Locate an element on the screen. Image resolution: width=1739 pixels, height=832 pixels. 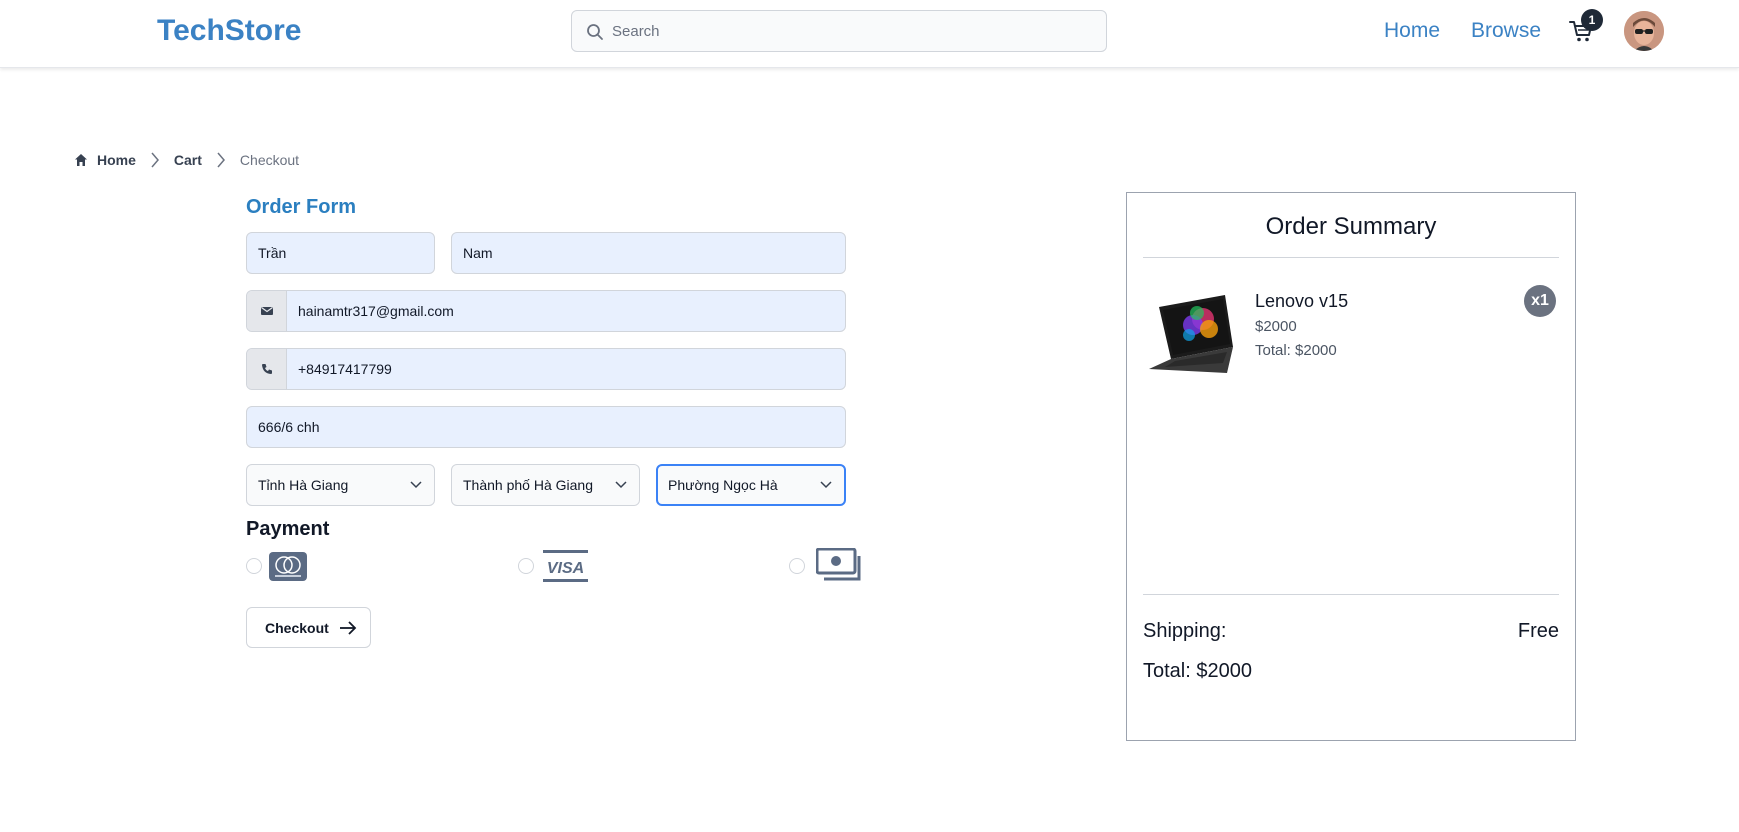
brand-logo: TechStore is located at coordinates (229, 31).